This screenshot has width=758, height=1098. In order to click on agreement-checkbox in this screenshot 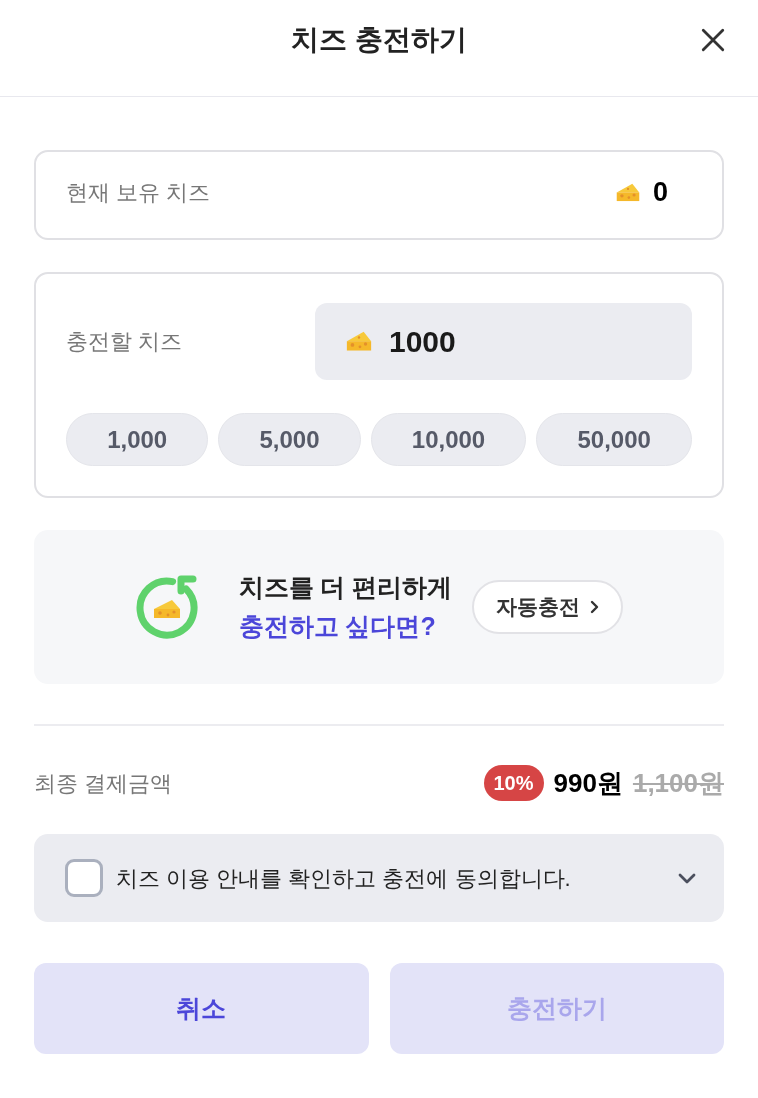, I will do `click(84, 878)`.